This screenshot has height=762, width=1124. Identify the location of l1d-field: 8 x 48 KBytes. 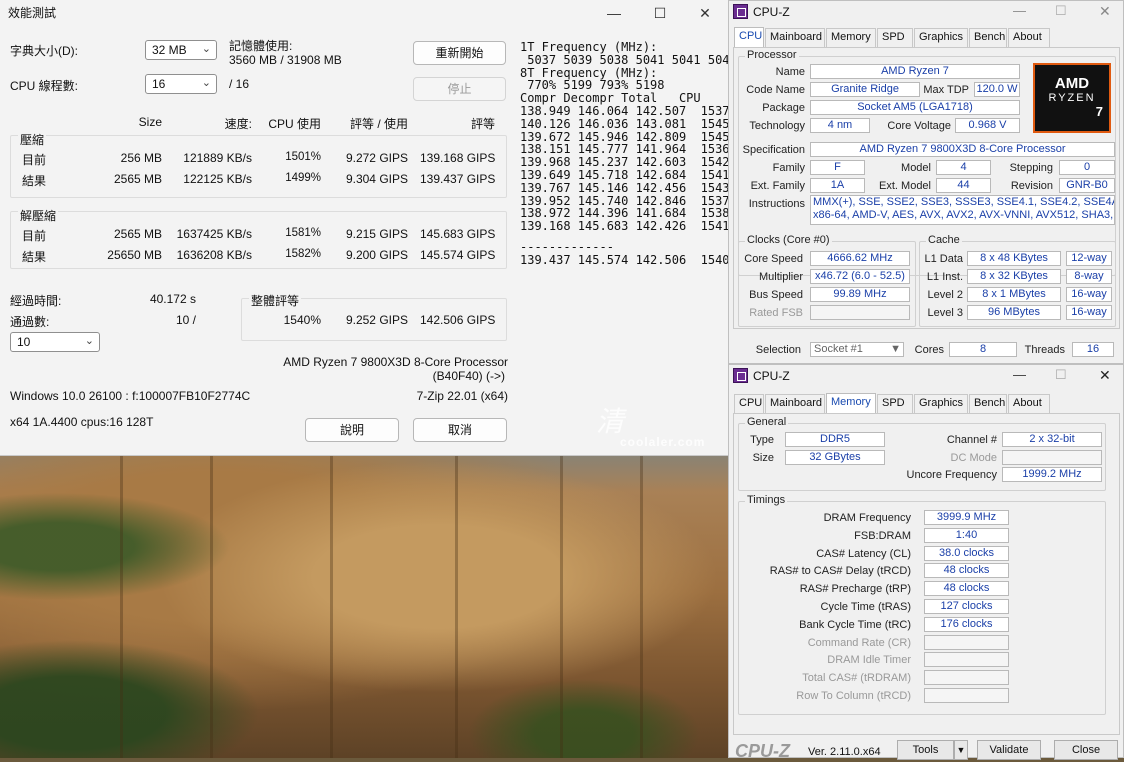
(1014, 258).